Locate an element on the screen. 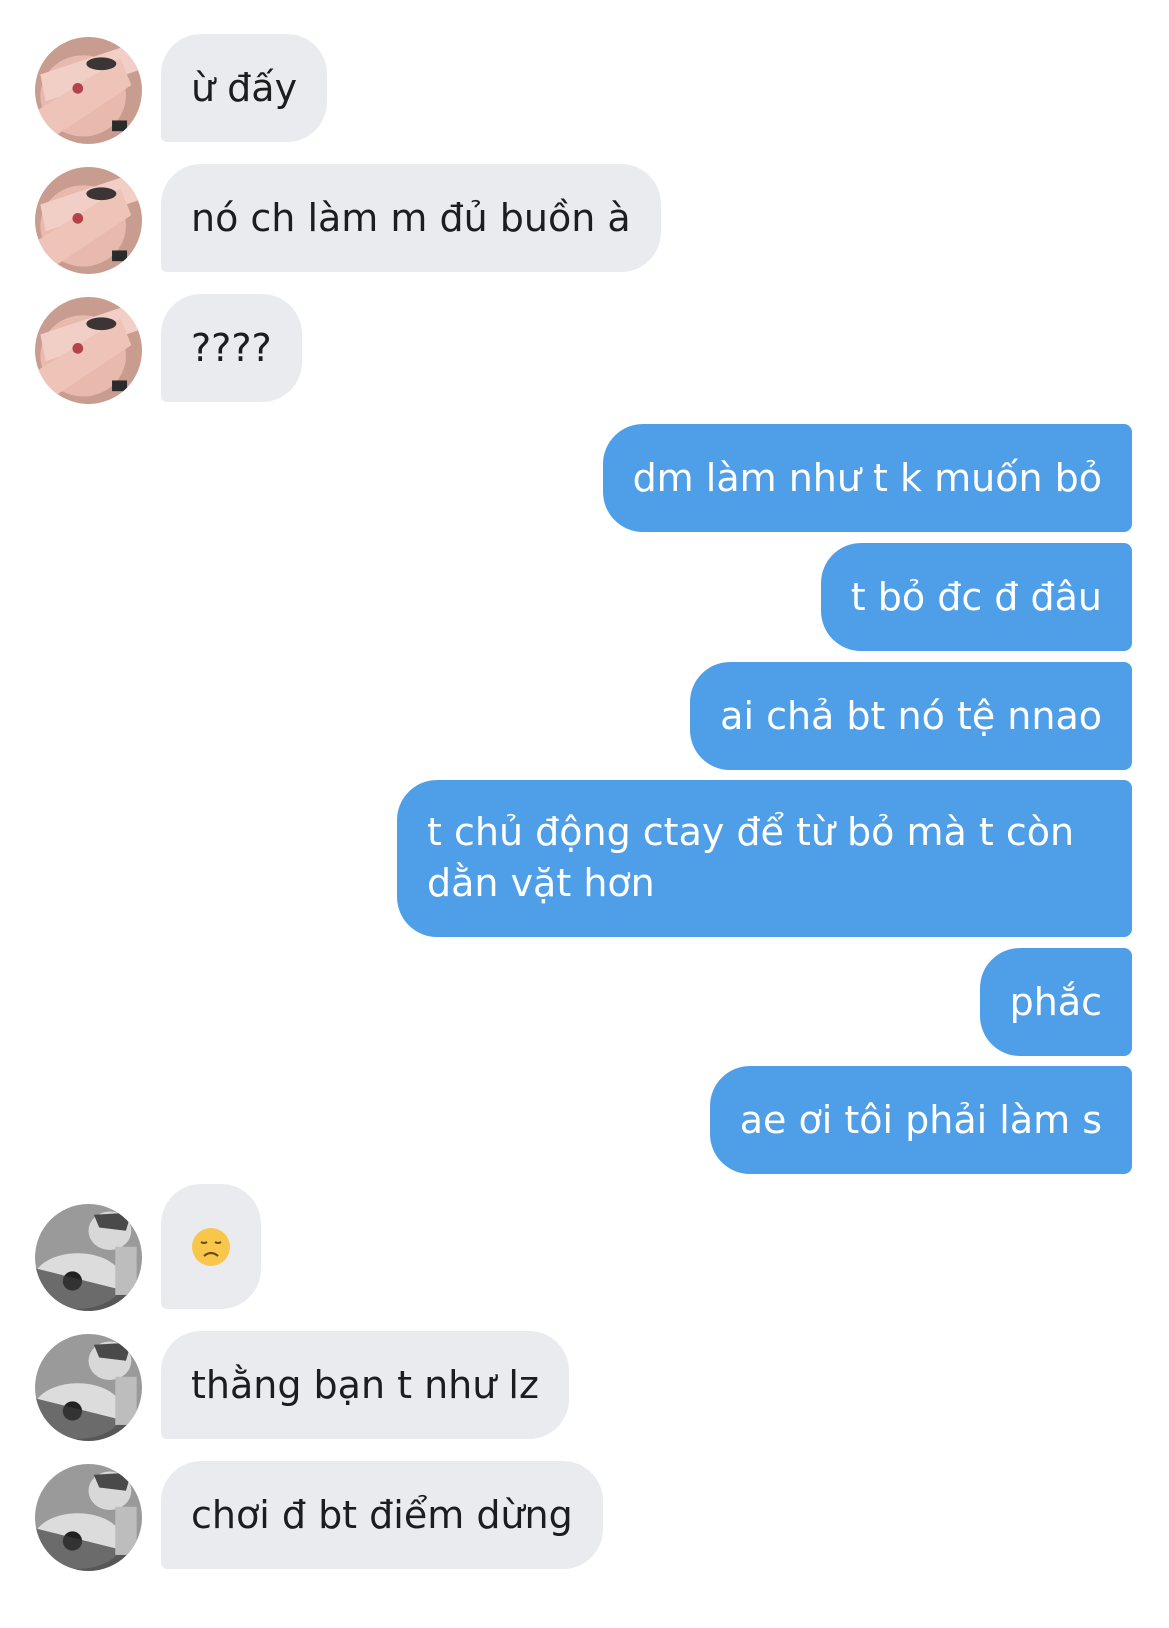 The image size is (1169, 1628). outgoing-message-bubble: ai chả bt nó tệ nnao is located at coordinates (911, 716).